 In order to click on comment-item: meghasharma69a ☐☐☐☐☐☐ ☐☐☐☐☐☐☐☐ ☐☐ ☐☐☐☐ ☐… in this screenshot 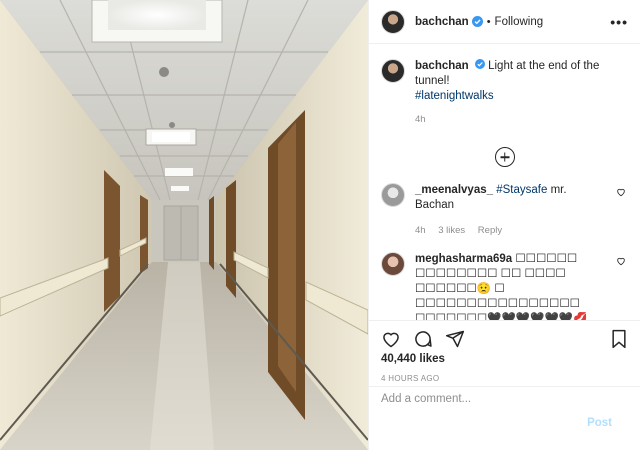, I will do `click(504, 286)`.